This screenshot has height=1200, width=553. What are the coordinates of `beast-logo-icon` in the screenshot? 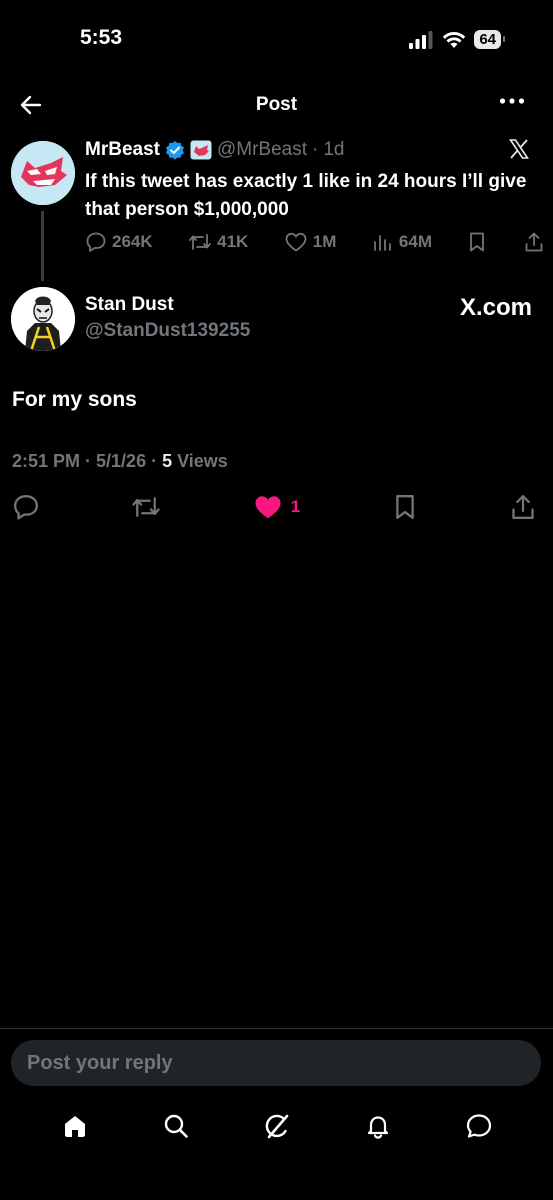 It's located at (43, 173).